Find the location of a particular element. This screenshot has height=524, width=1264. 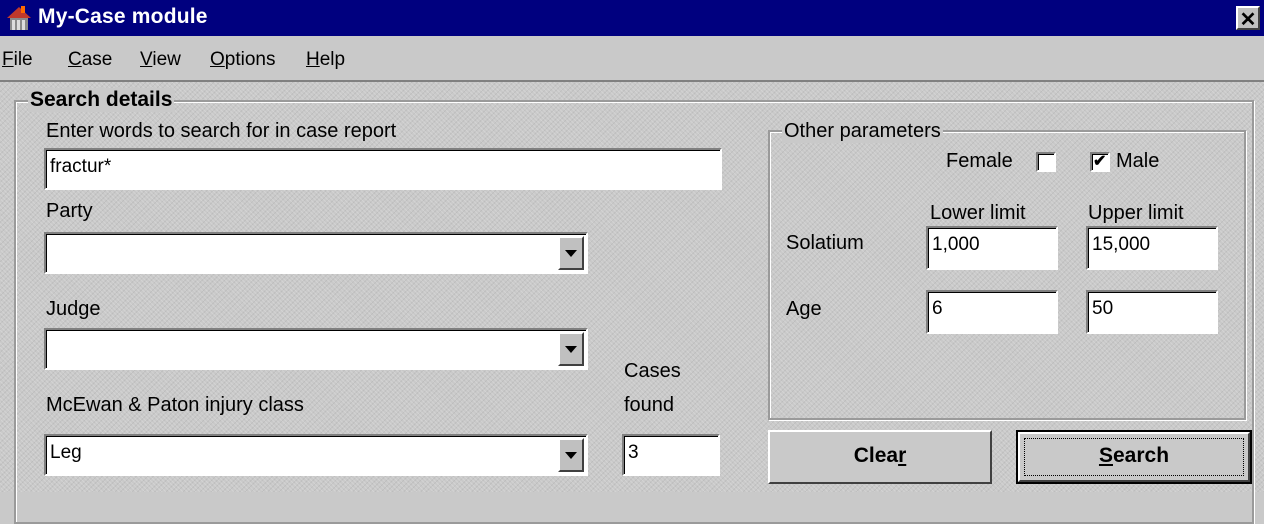

injury-class-dropdown: Leg is located at coordinates (316, 455).